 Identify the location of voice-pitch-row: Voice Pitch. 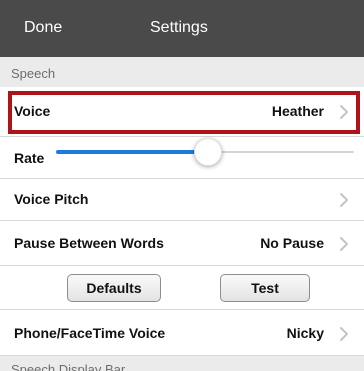
(182, 200).